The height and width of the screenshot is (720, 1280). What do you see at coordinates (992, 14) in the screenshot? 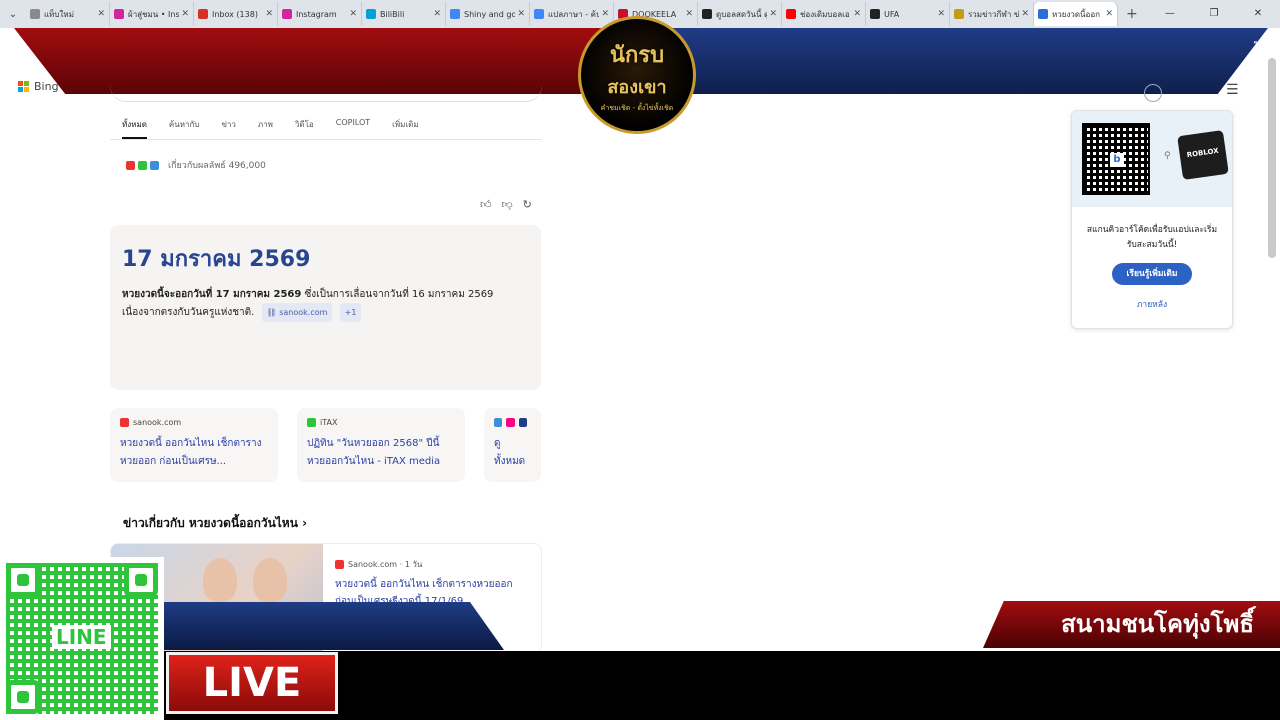
I see `browser-tab: รวมข่าวกีฬา ข่า ✕` at bounding box center [992, 14].